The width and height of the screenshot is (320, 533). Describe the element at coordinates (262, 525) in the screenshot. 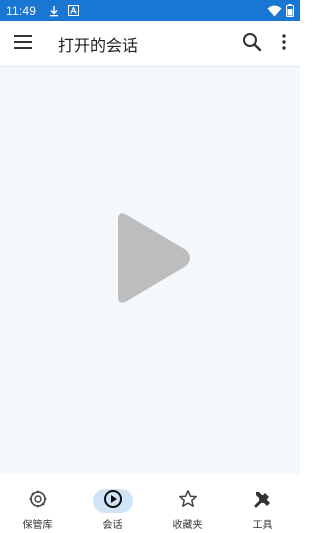

I see `nav-label-tools: 工具` at that location.